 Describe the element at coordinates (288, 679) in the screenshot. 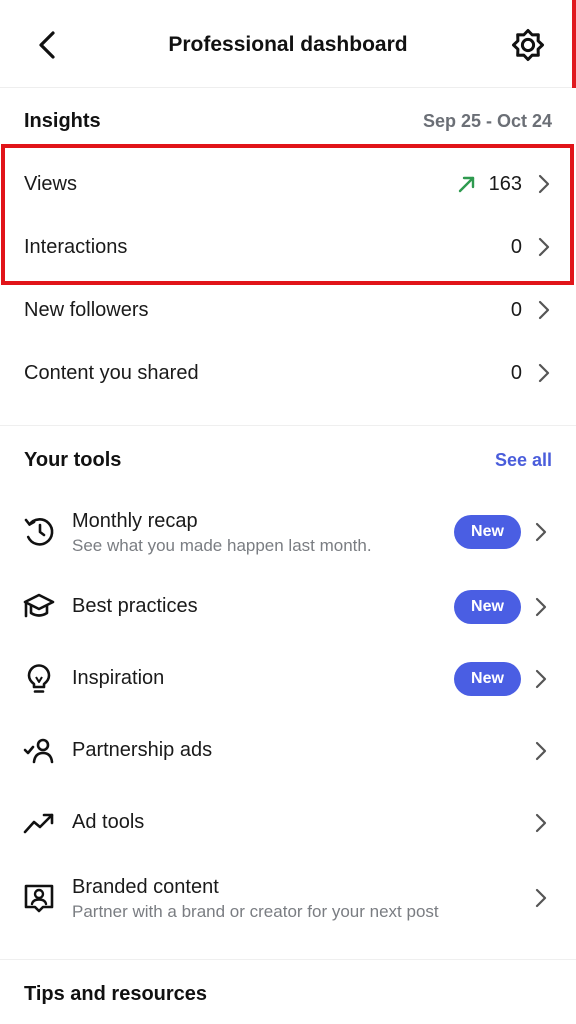

I see `tool-row-inspiration: Inspiration New` at that location.